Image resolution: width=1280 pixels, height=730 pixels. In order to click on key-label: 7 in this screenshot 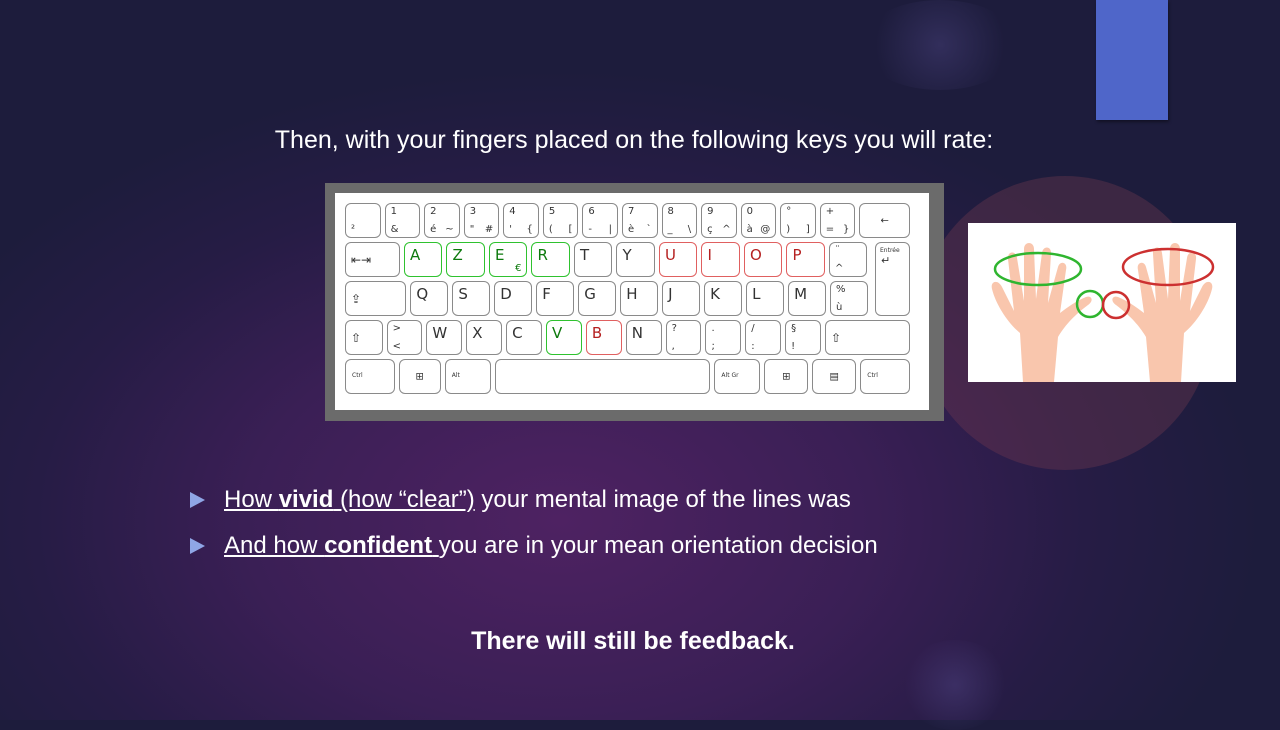, I will do `click(631, 211)`.